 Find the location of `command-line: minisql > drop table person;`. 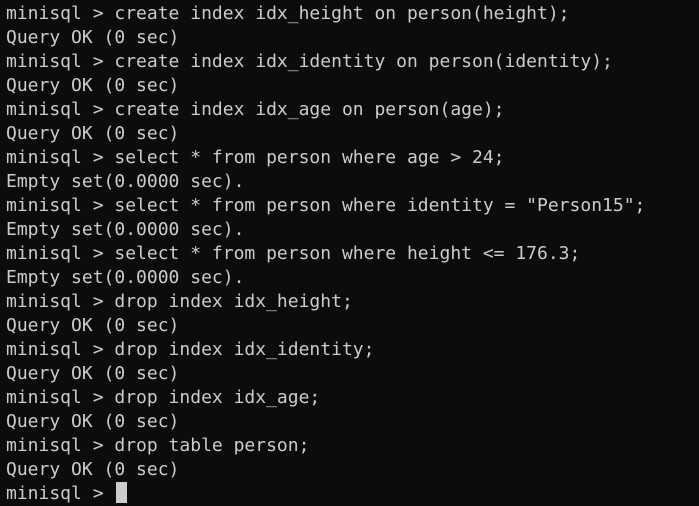

command-line: minisql > drop table person; is located at coordinates (158, 445).